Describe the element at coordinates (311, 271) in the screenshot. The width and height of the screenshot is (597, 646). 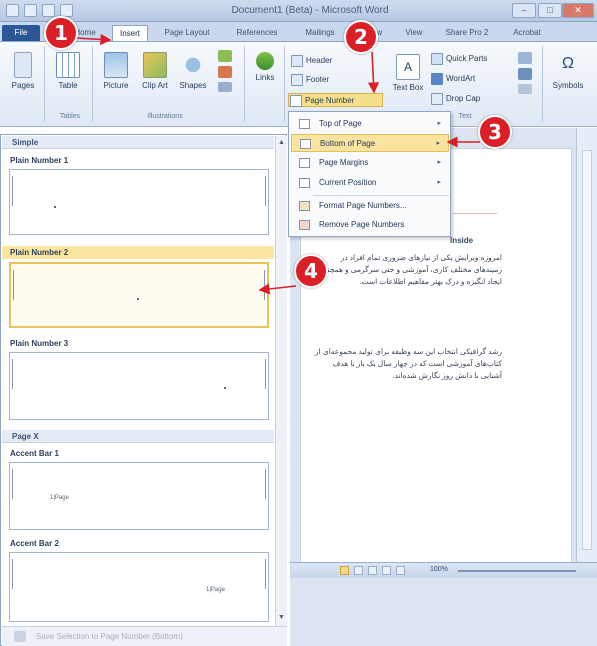
I see `callout-badge-4: 4` at that location.